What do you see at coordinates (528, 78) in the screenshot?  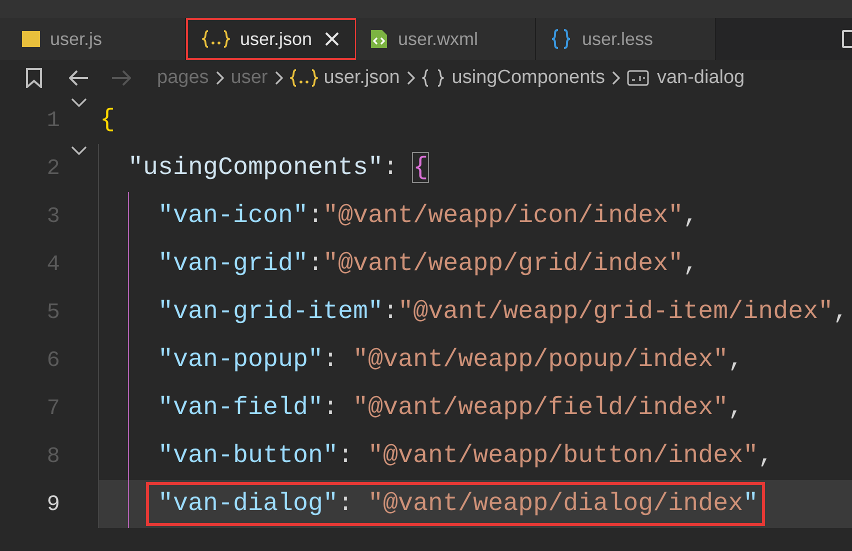 I see `breadcrumb-item: usingComponents` at bounding box center [528, 78].